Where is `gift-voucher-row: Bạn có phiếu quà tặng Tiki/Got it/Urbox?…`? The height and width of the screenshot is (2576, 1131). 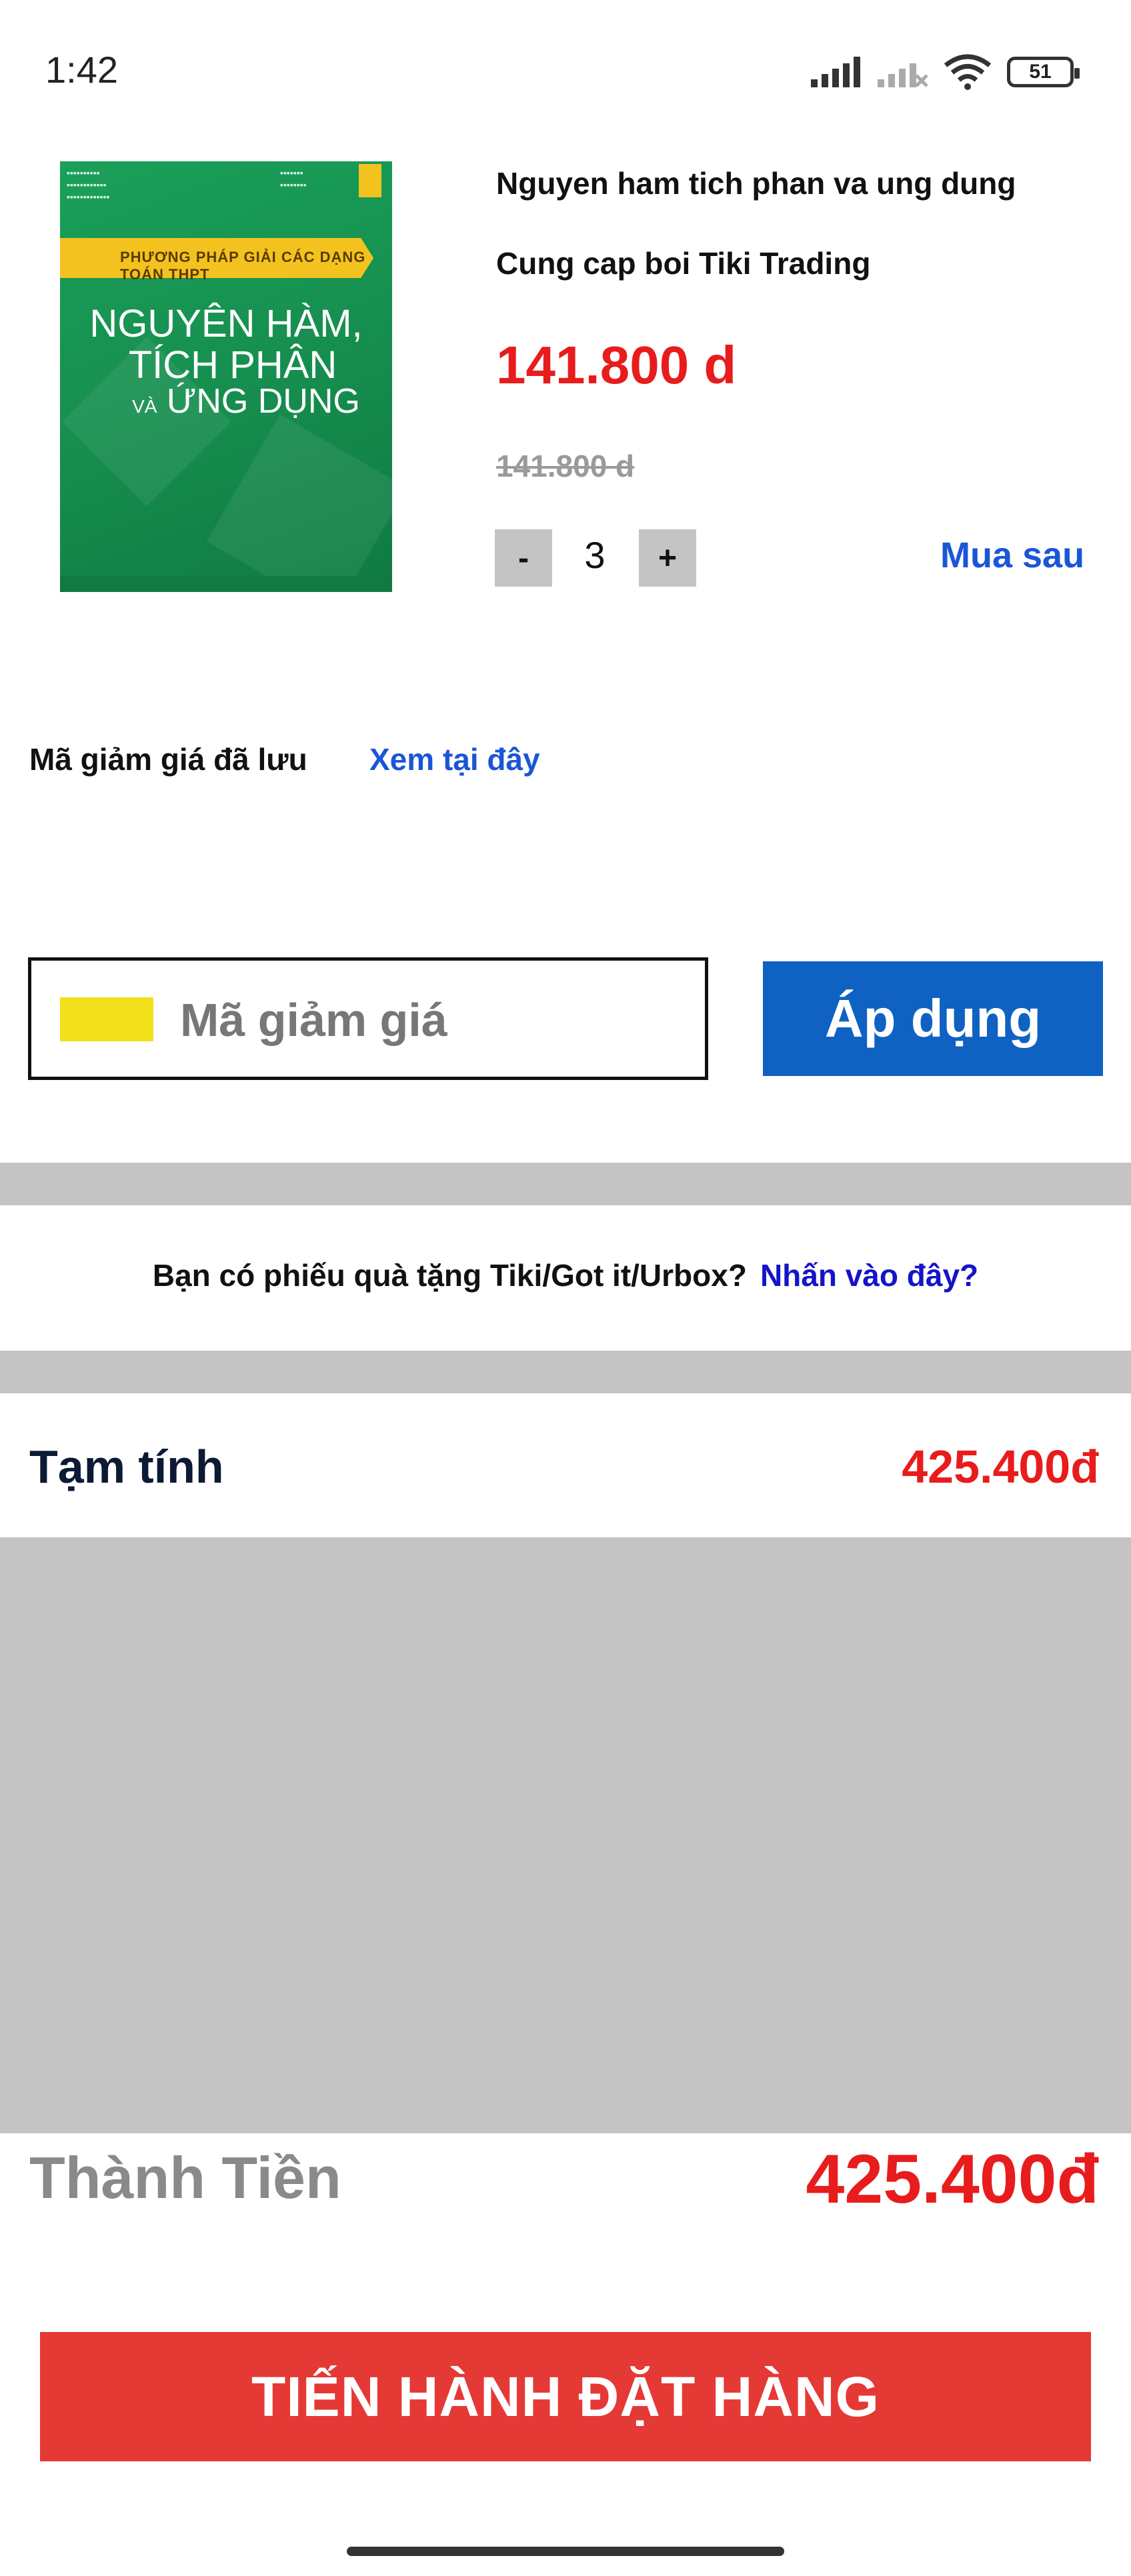 gift-voucher-row: Bạn có phiếu quà tặng Tiki/Got it/Urbox?… is located at coordinates (565, 1275).